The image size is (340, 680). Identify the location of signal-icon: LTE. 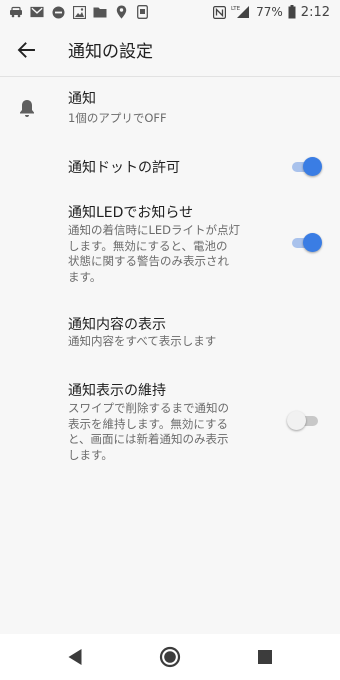
(241, 12).